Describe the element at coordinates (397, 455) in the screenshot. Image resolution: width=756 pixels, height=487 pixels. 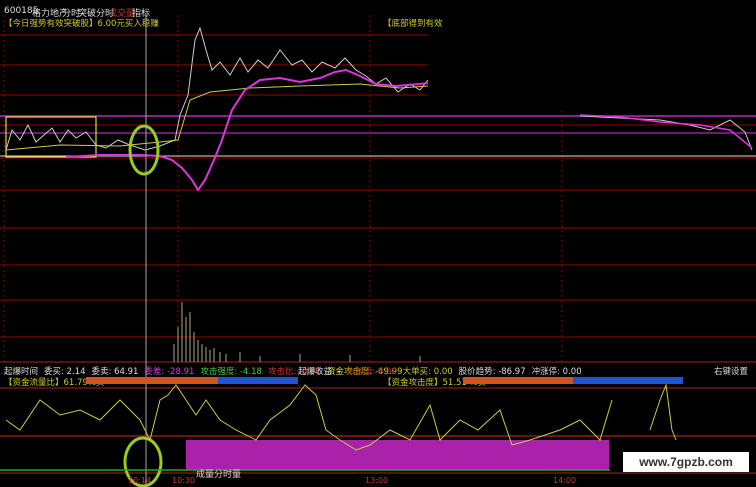
I see `capital-flow-area` at that location.